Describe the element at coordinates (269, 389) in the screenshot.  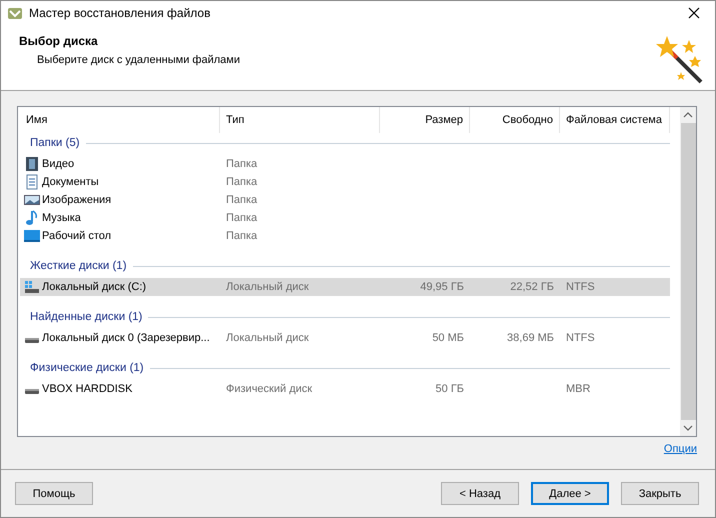
I see `item-type: Физический диск` at that location.